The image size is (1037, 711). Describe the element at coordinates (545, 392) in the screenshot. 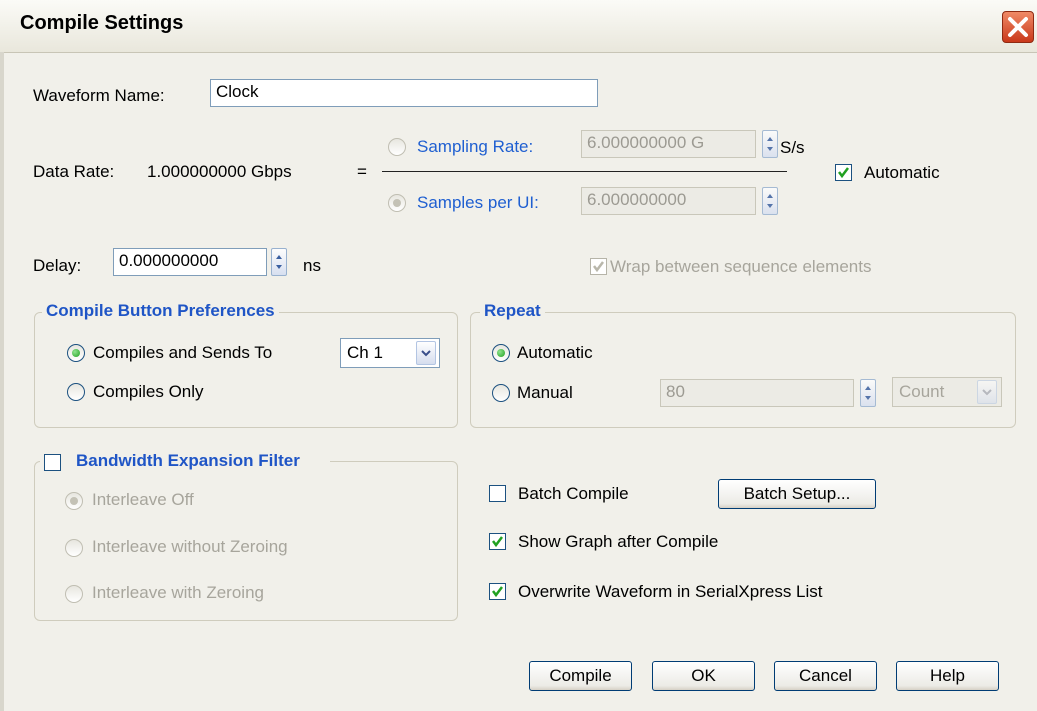

I see `repeat-manual-label: Manual` at that location.